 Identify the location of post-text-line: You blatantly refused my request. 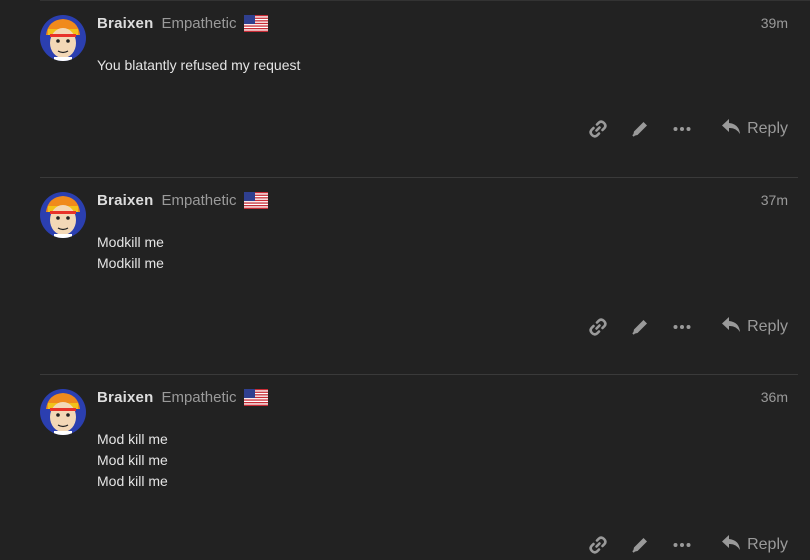
(199, 65).